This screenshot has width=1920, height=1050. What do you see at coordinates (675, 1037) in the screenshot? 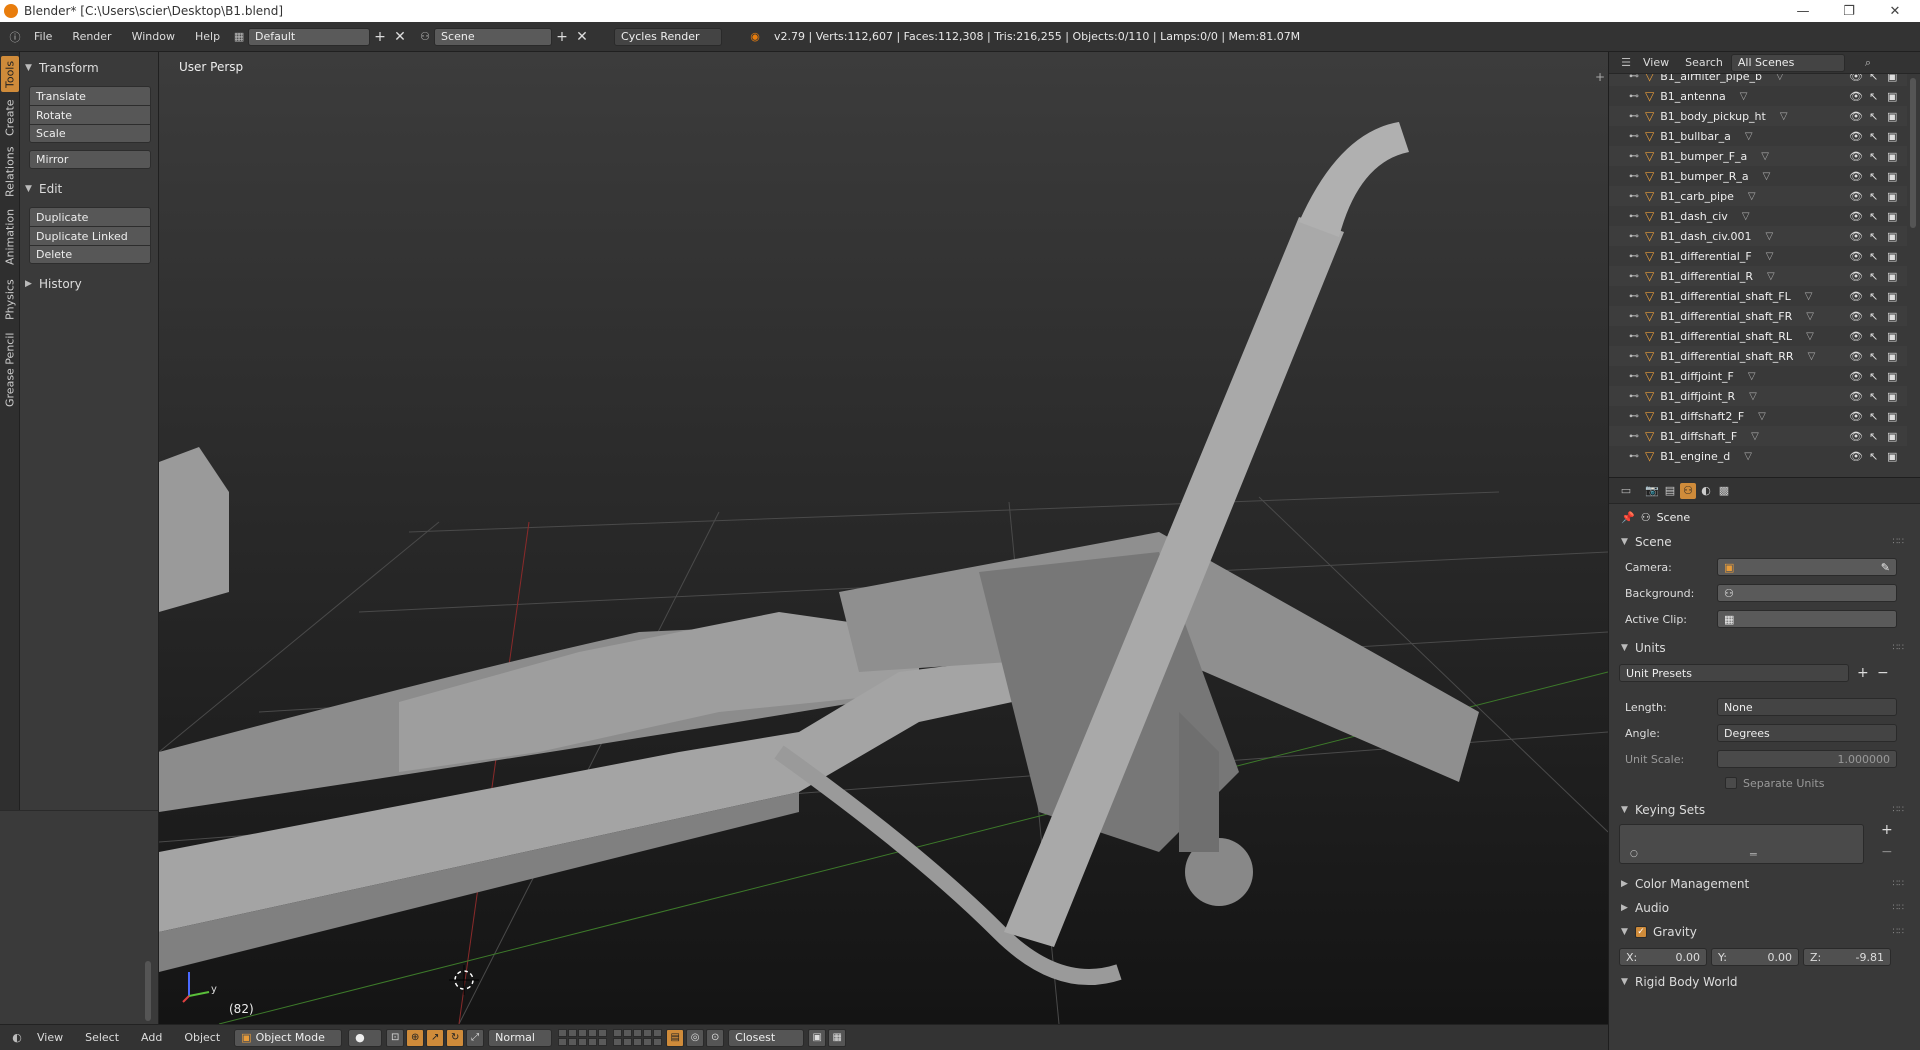
I see `lock-layers-icon: ▤` at bounding box center [675, 1037].